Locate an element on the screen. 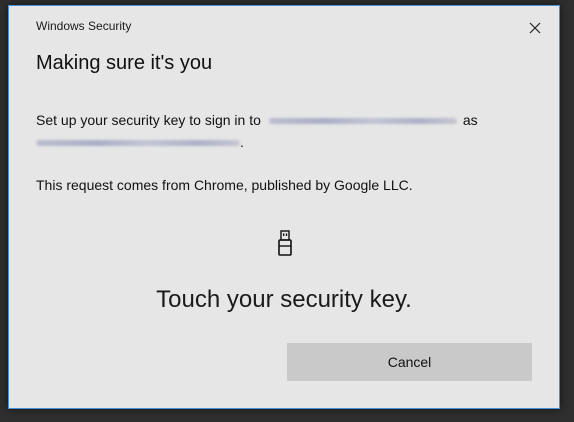 Image resolution: width=574 pixels, height=422 pixels. dialog-heading: Making sure it's you is located at coordinates (124, 63).